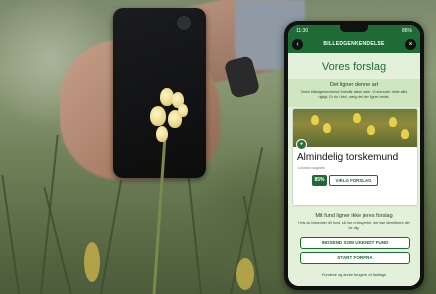 The image size is (436, 294). What do you see at coordinates (355, 258) in the screenshot?
I see `restart-button: START FORFRA` at bounding box center [355, 258].